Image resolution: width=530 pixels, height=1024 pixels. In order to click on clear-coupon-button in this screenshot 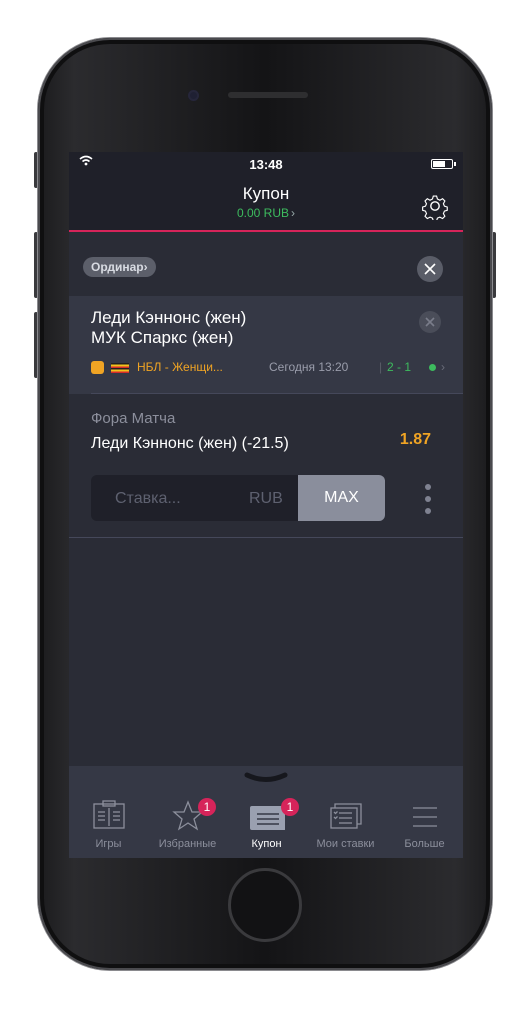, I will do `click(430, 269)`.